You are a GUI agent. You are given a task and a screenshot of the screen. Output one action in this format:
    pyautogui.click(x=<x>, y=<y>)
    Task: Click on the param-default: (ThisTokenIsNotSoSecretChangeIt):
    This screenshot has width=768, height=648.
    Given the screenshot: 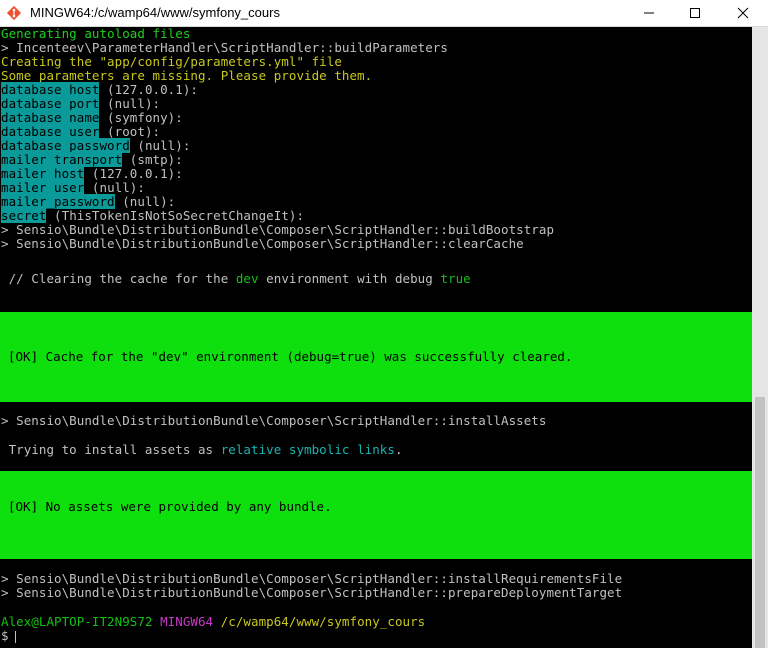 What is the action you would take?
    pyautogui.click(x=175, y=215)
    